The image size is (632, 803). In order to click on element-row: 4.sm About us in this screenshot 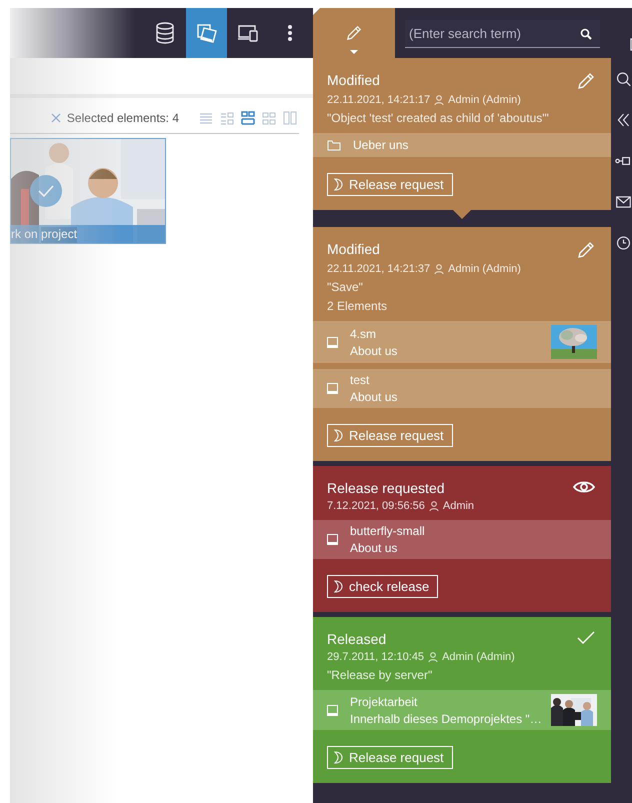, I will do `click(462, 342)`.